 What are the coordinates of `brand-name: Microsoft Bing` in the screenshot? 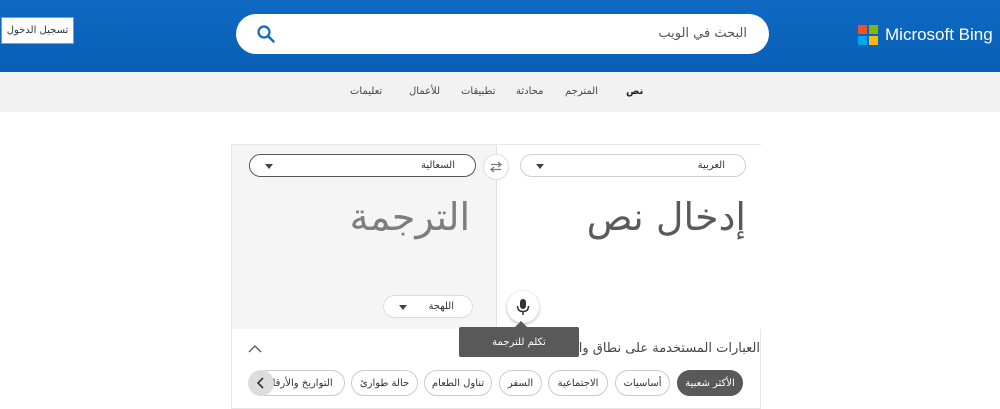 It's located at (939, 34).